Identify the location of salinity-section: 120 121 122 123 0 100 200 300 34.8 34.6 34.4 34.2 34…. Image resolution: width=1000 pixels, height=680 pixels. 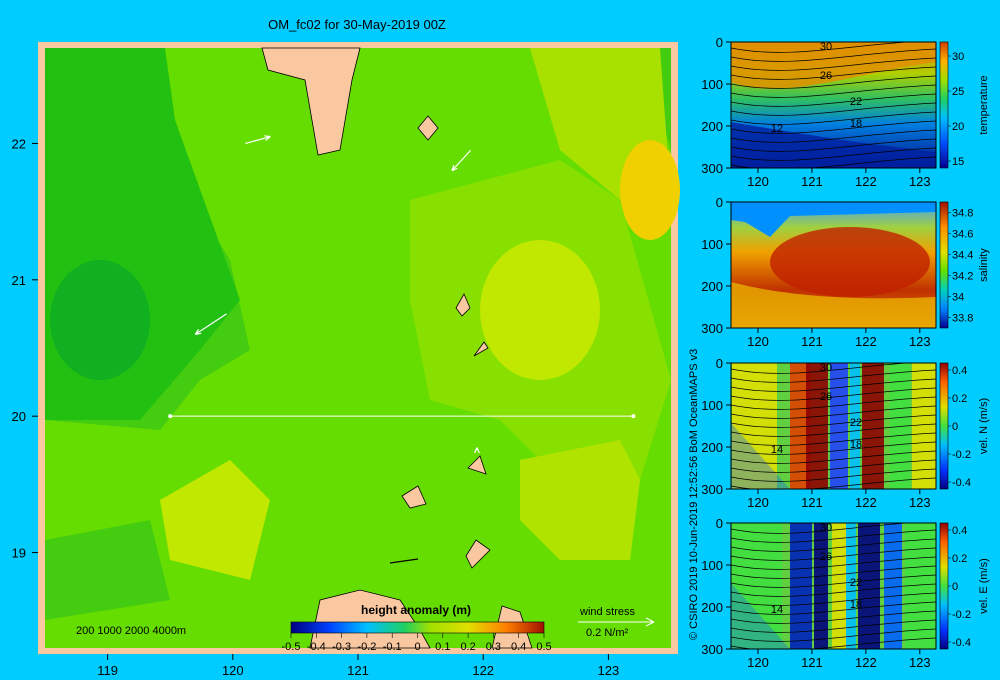
(845, 272).